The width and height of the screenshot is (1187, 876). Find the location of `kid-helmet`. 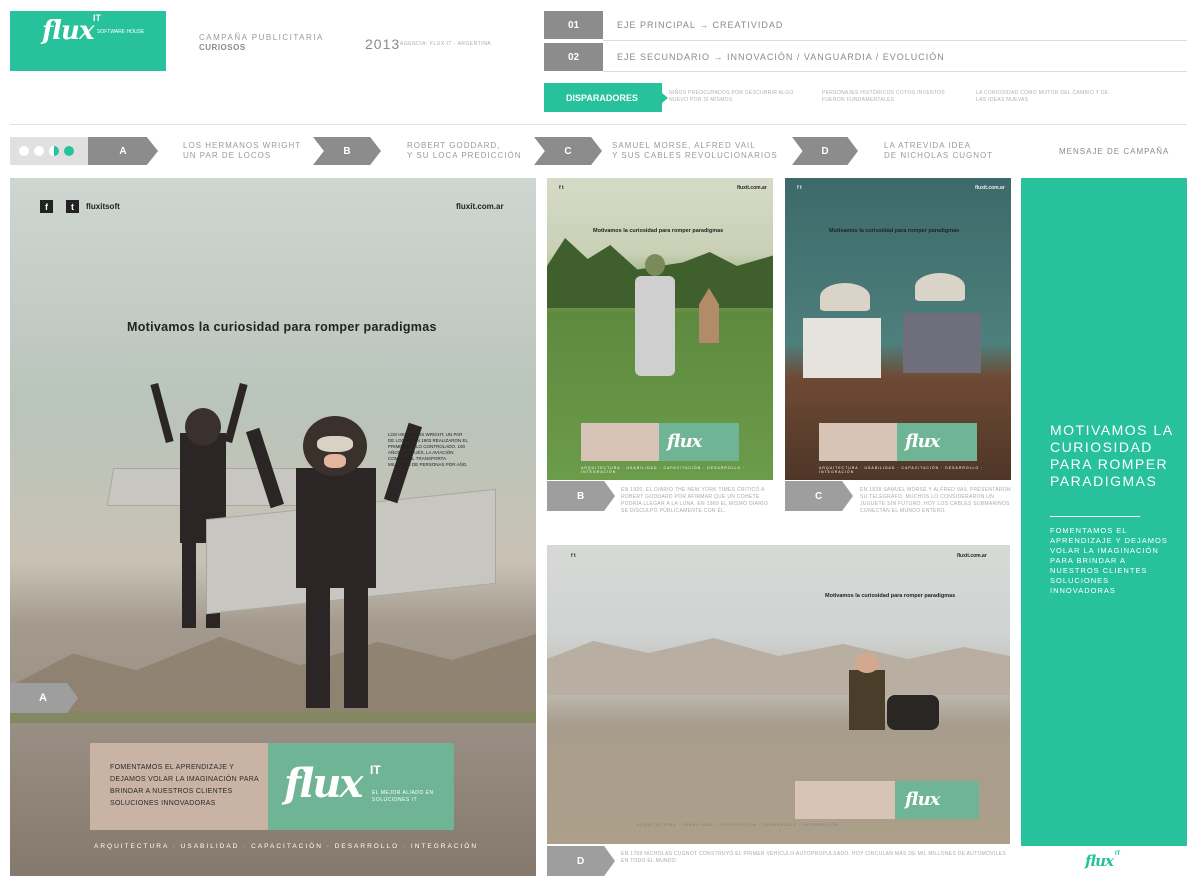

kid-helmet is located at coordinates (655, 265).